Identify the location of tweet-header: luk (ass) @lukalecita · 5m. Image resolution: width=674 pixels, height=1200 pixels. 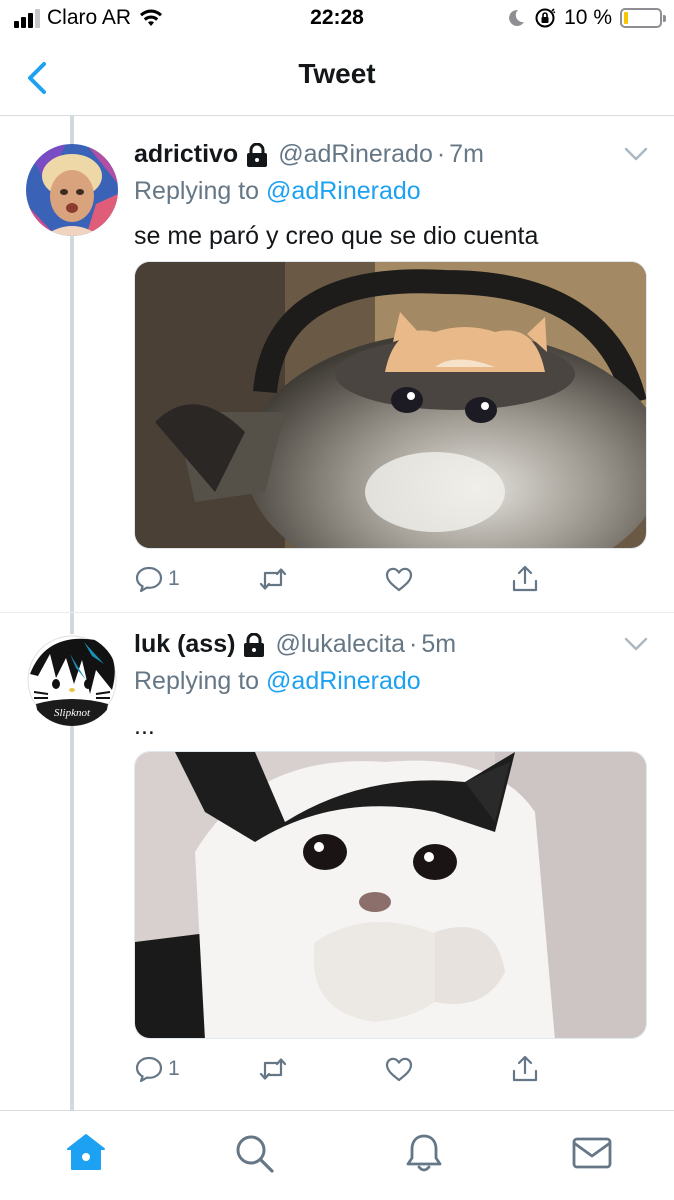
(295, 644).